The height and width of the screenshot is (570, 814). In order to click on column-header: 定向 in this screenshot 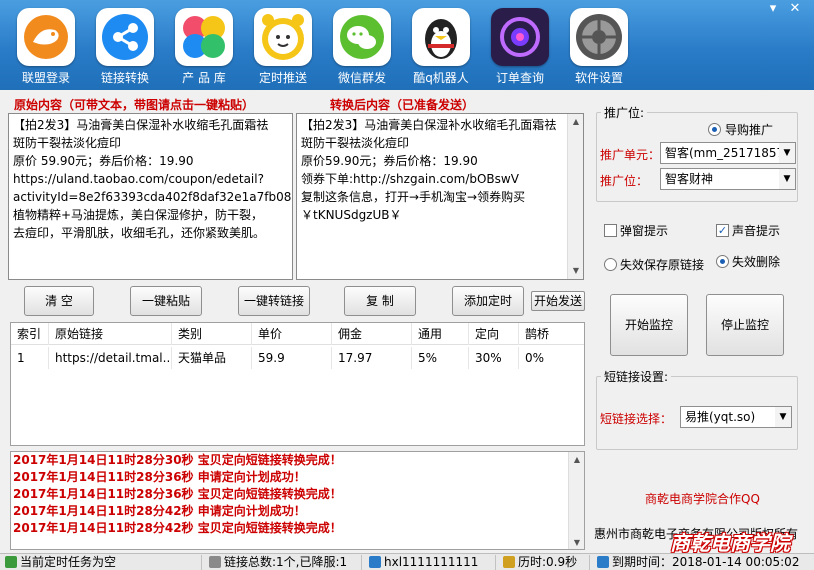, I will do `click(494, 334)`.